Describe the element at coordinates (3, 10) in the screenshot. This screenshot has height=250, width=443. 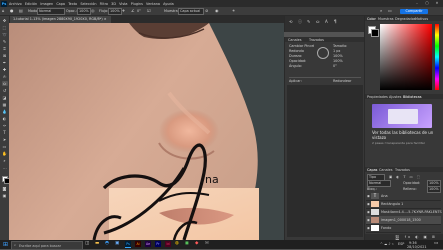
I see `home-icon: ⌂` at that location.